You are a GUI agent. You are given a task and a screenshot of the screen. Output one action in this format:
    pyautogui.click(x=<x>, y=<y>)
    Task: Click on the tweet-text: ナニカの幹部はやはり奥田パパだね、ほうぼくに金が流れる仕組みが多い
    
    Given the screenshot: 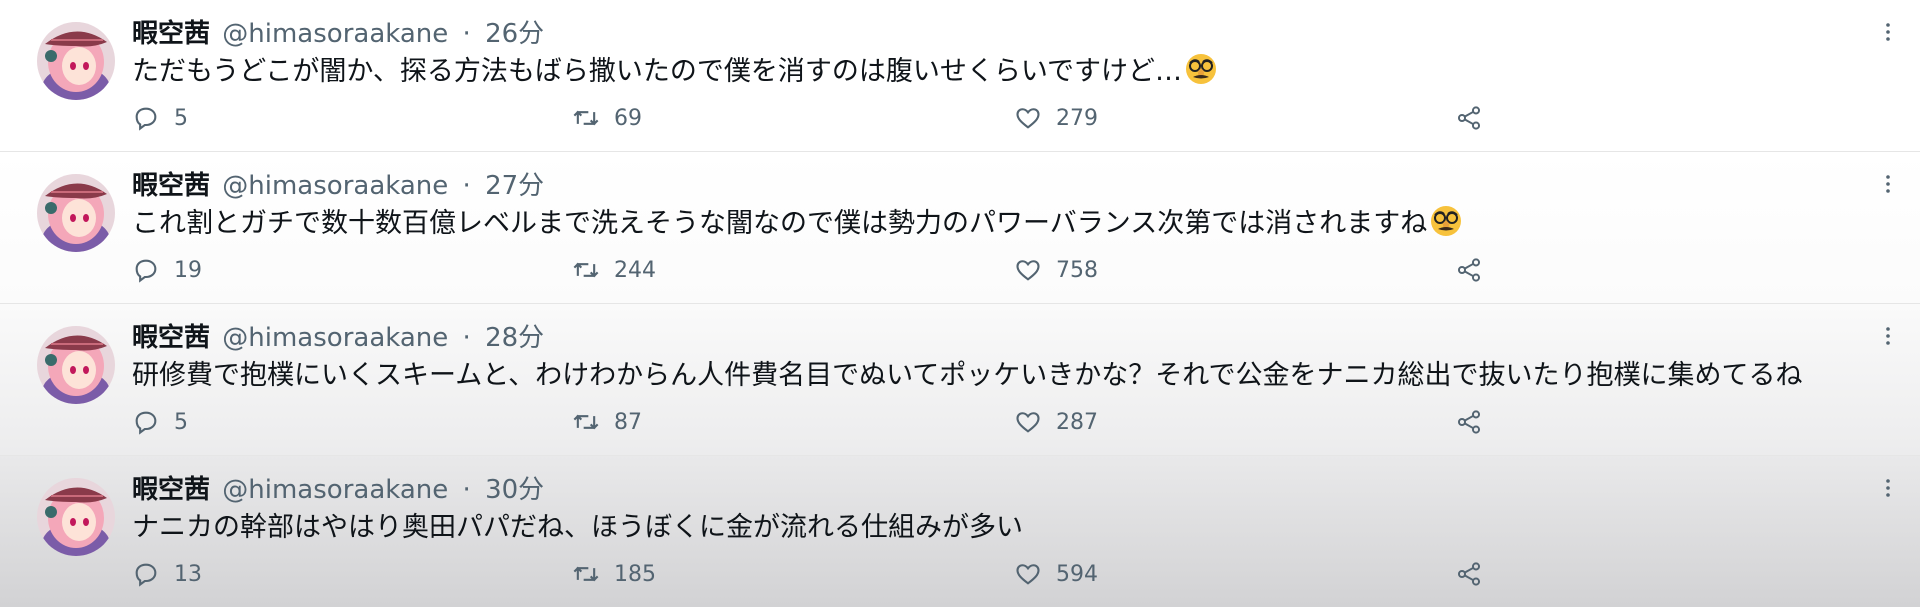 What is the action you would take?
    pyautogui.click(x=1012, y=528)
    